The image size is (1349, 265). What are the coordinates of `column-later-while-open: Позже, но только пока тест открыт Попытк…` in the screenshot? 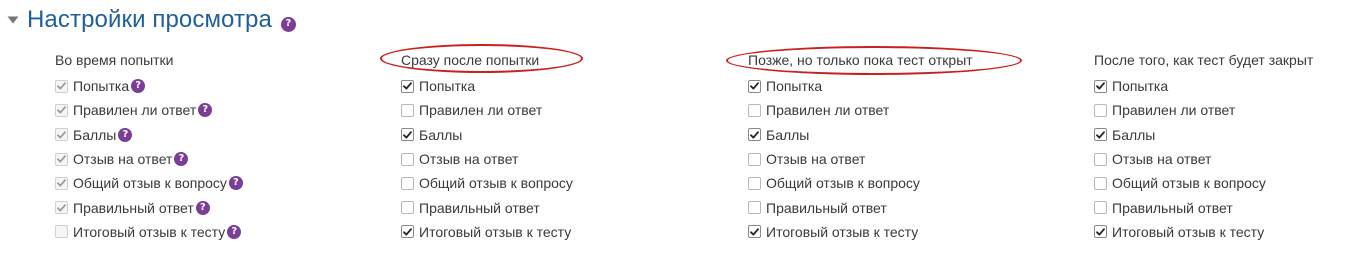 It's located at (860, 147).